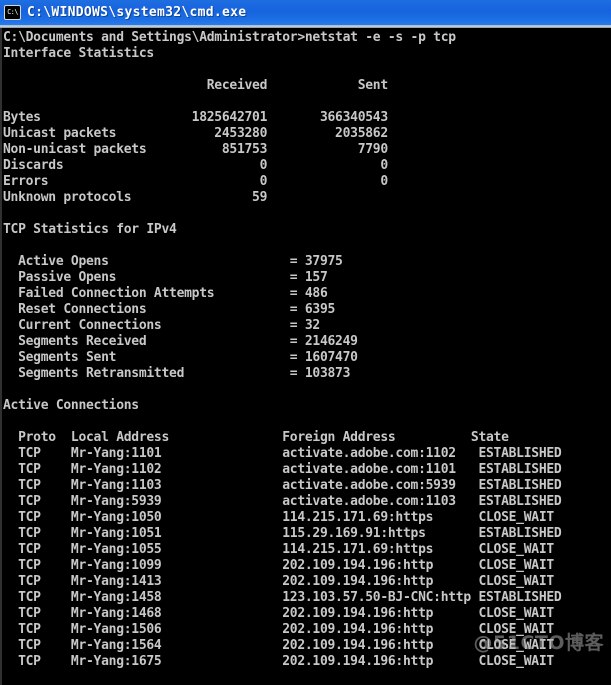  Describe the element at coordinates (137, 12) in the screenshot. I see `window-title: C:\WINDOWS\system32\cmd.exe` at that location.